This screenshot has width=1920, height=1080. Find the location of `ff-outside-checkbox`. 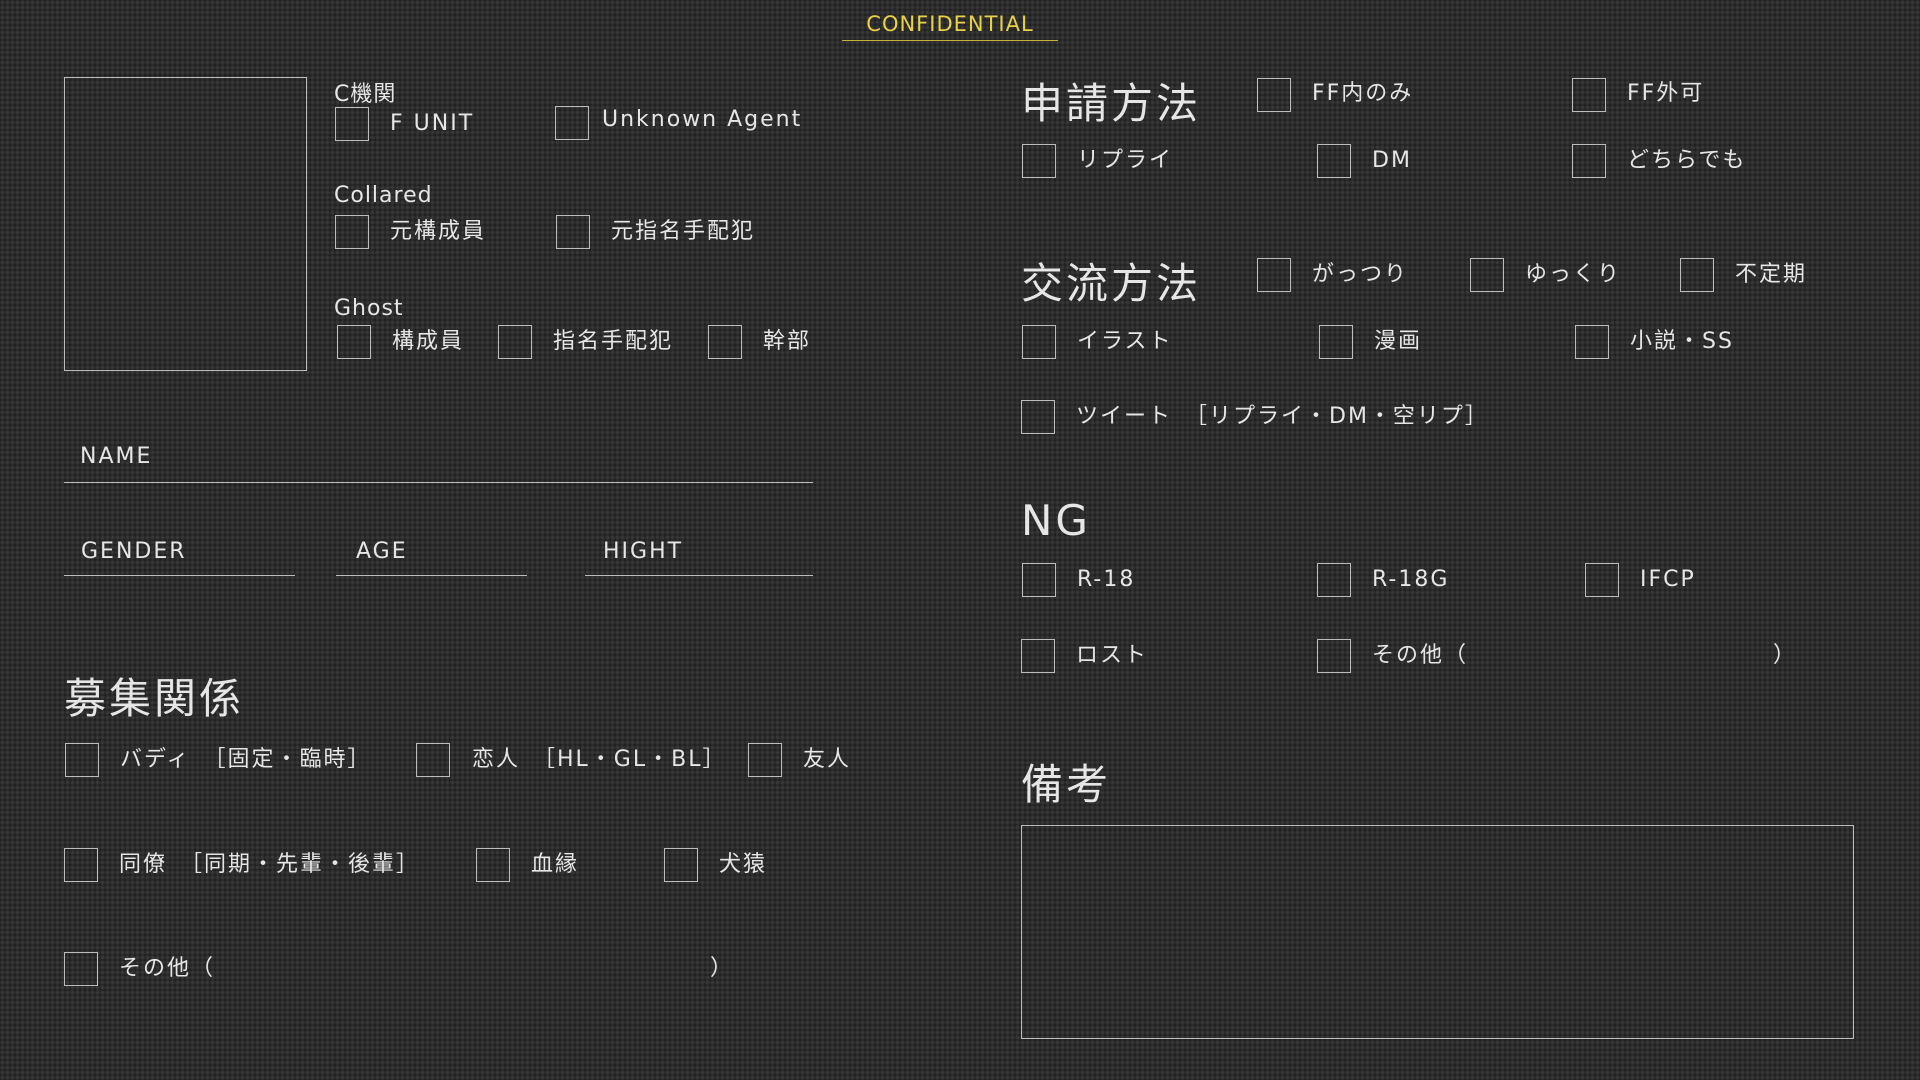

ff-outside-checkbox is located at coordinates (1589, 95).